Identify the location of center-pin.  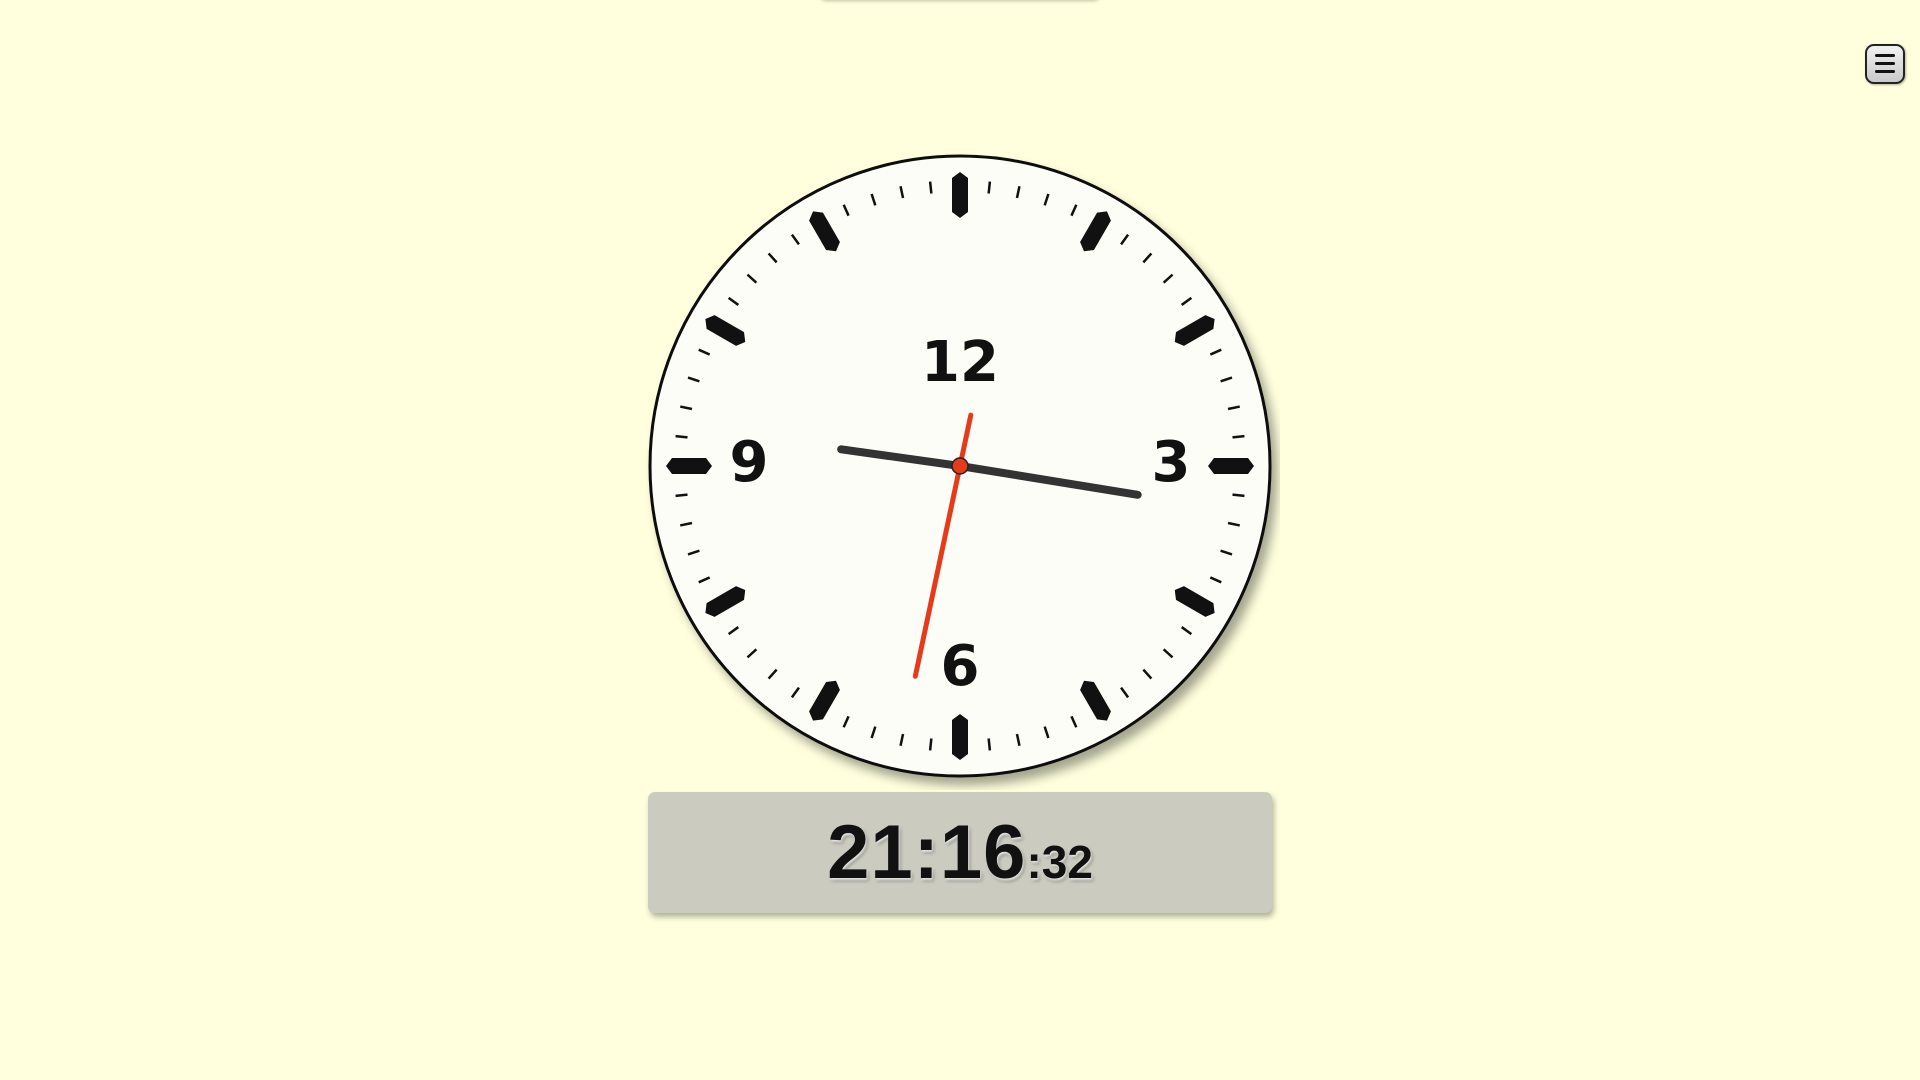
(960, 466).